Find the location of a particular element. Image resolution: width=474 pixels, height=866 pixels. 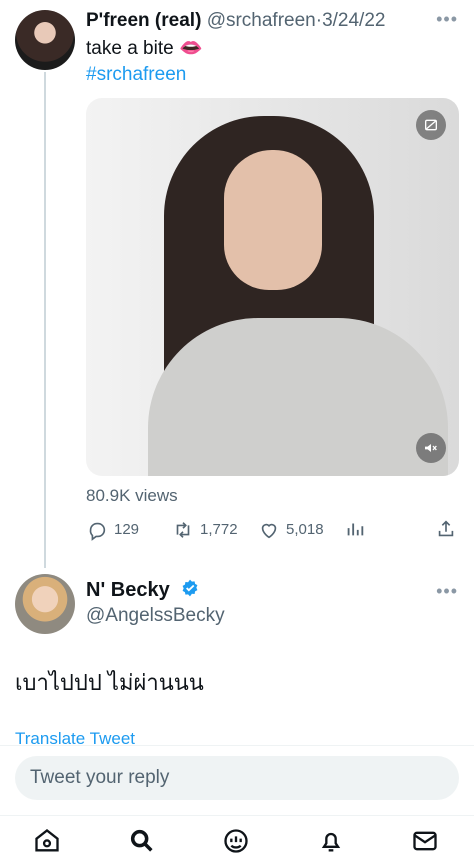

reply-text: เบาไปปป ไม่ผ่านนน is located at coordinates (109, 682).